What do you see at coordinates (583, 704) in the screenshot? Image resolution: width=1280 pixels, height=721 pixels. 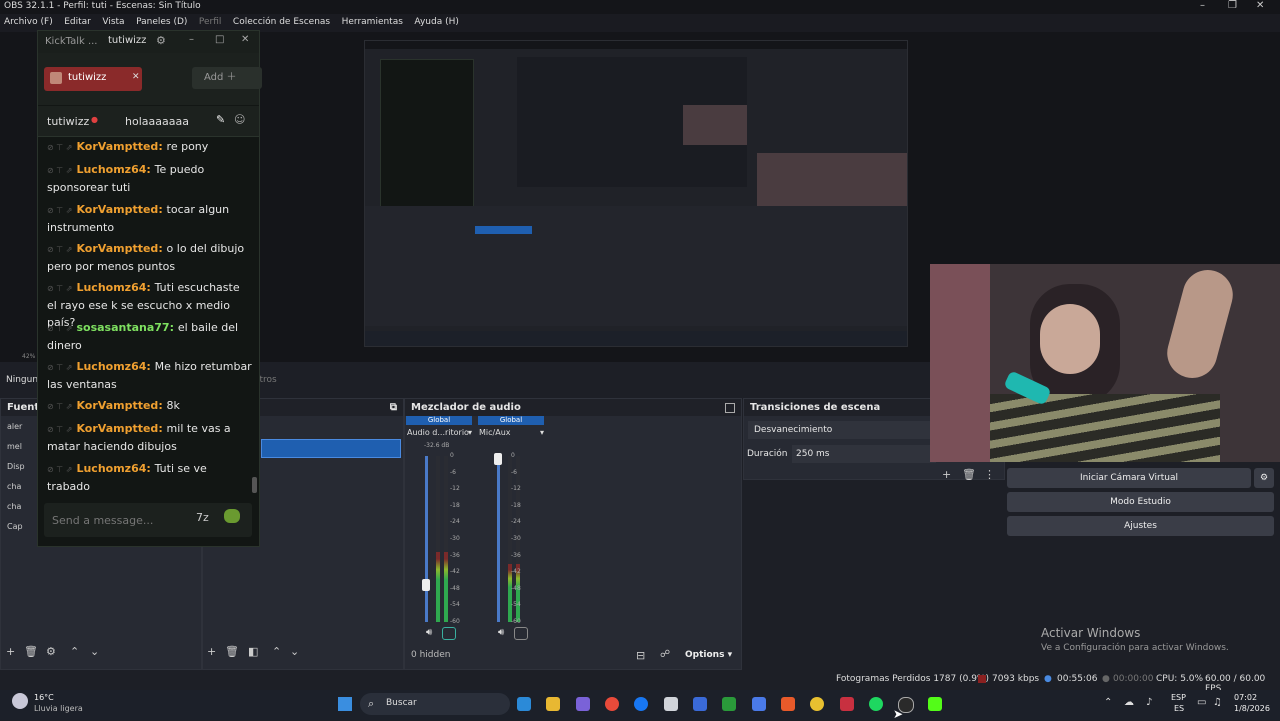 I see `copilot-icon` at bounding box center [583, 704].